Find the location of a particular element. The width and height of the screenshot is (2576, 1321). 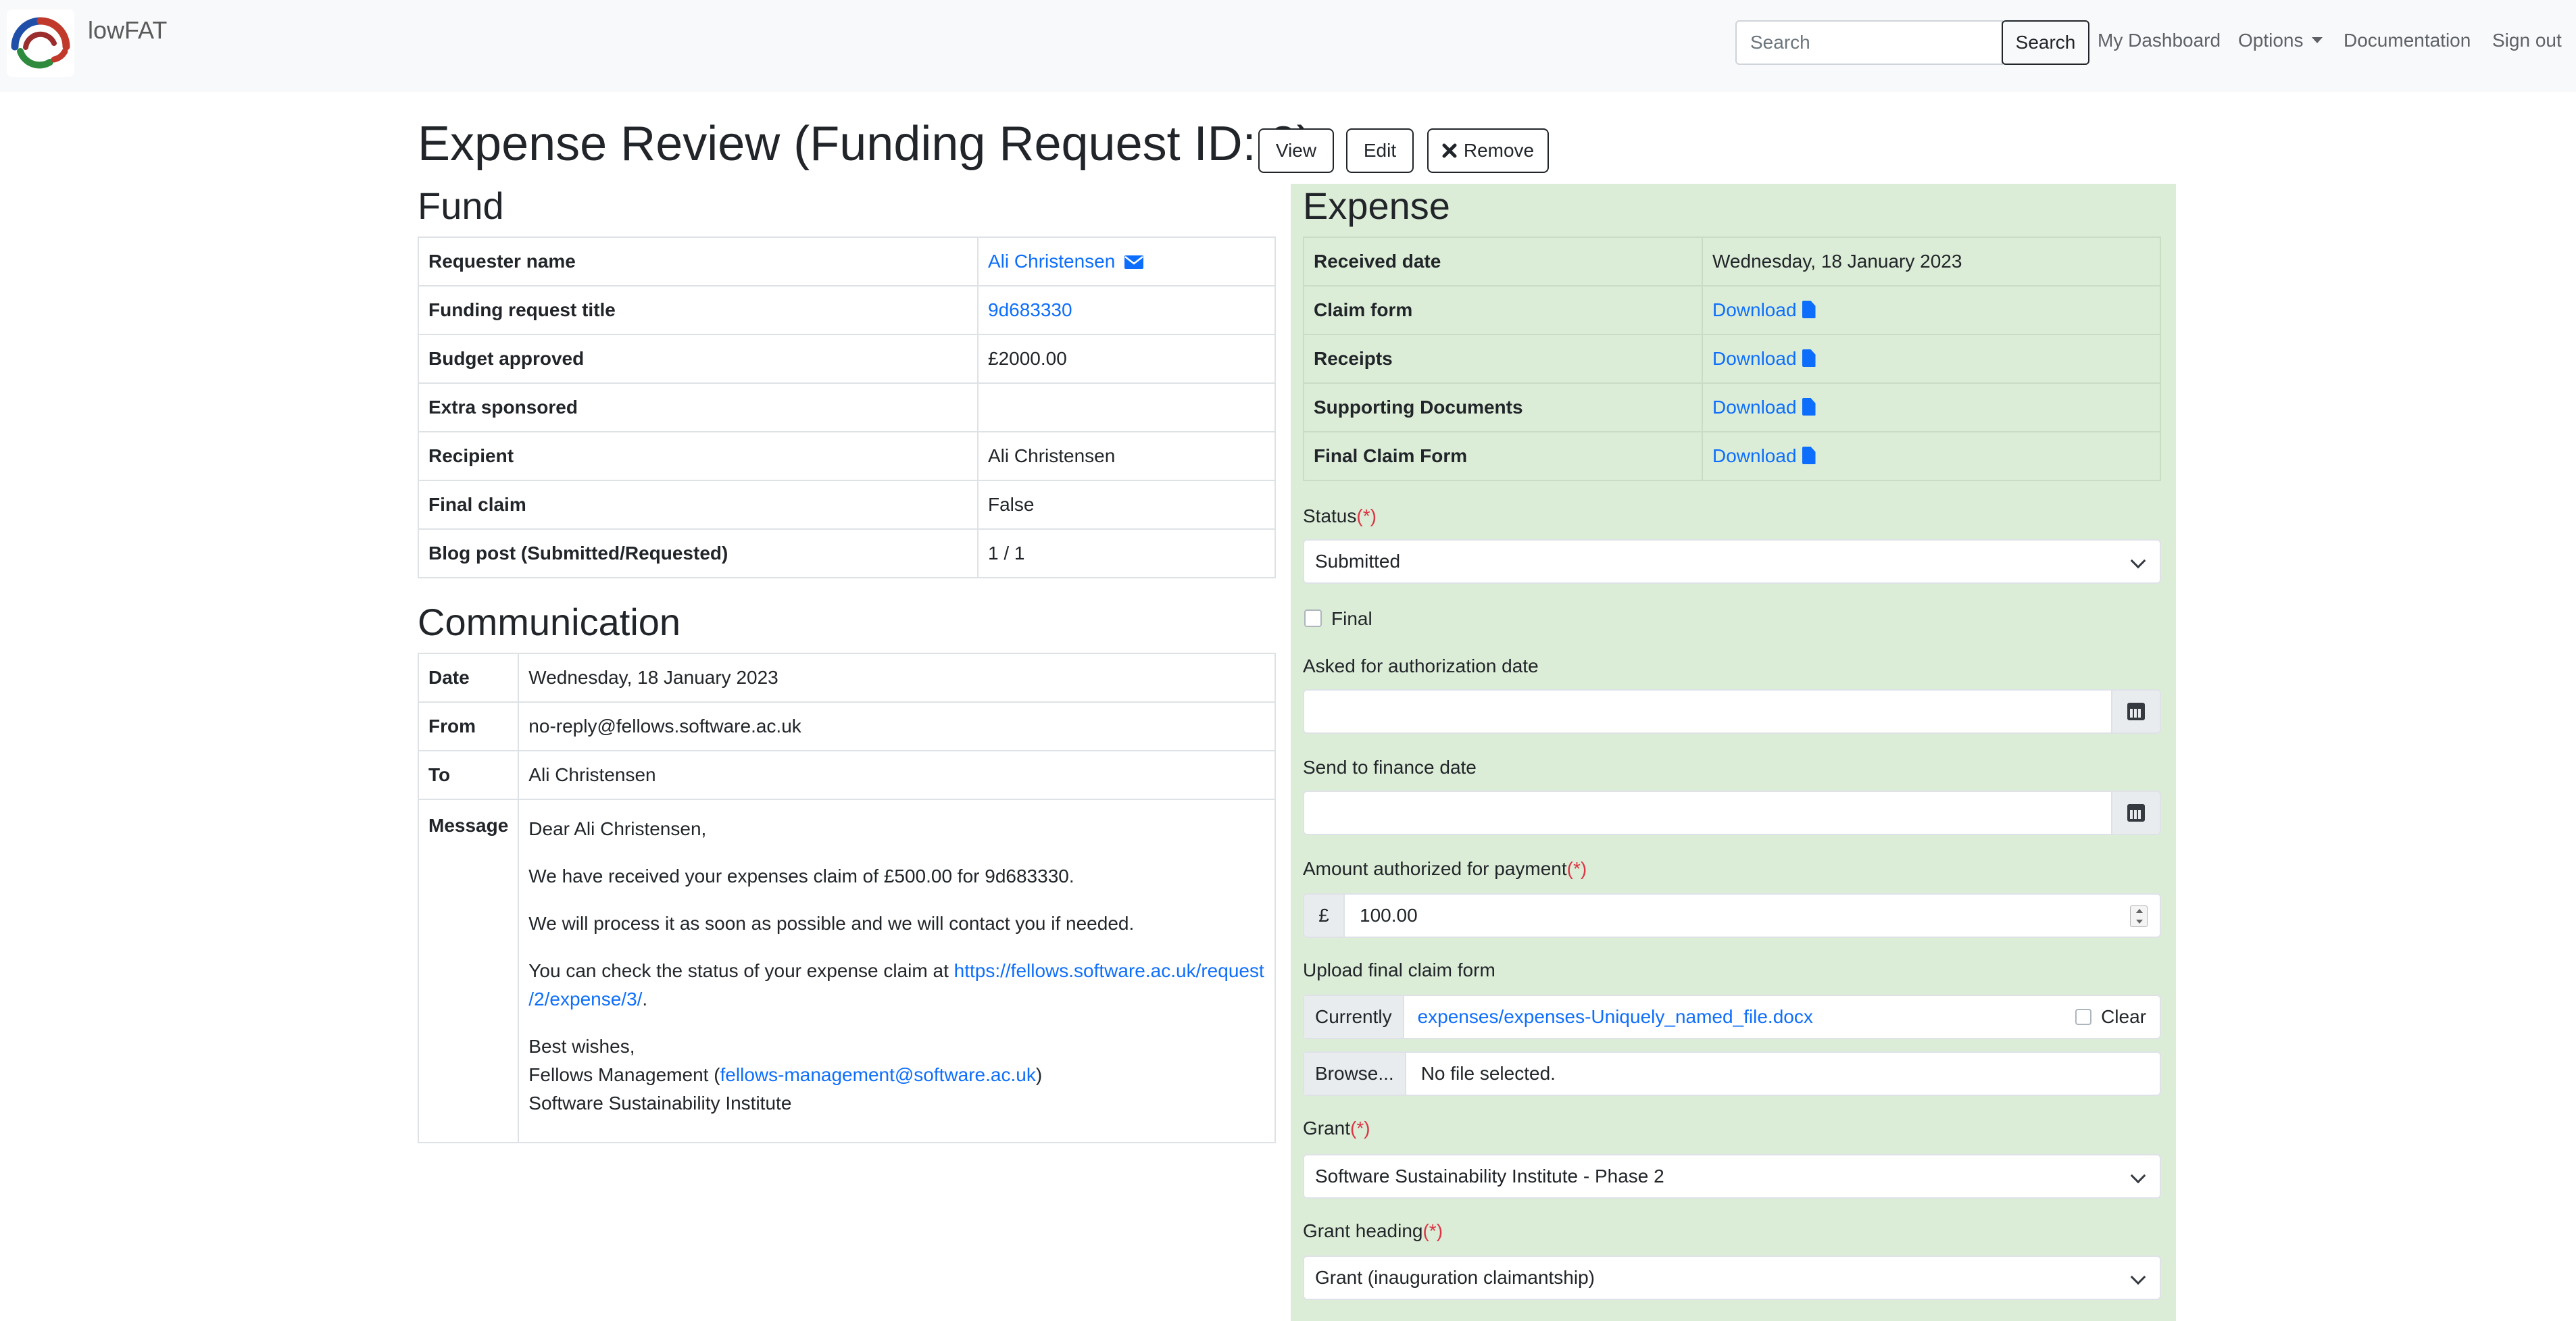

table-row: From no-reply@fellows.software.ac.uk is located at coordinates (846, 726).